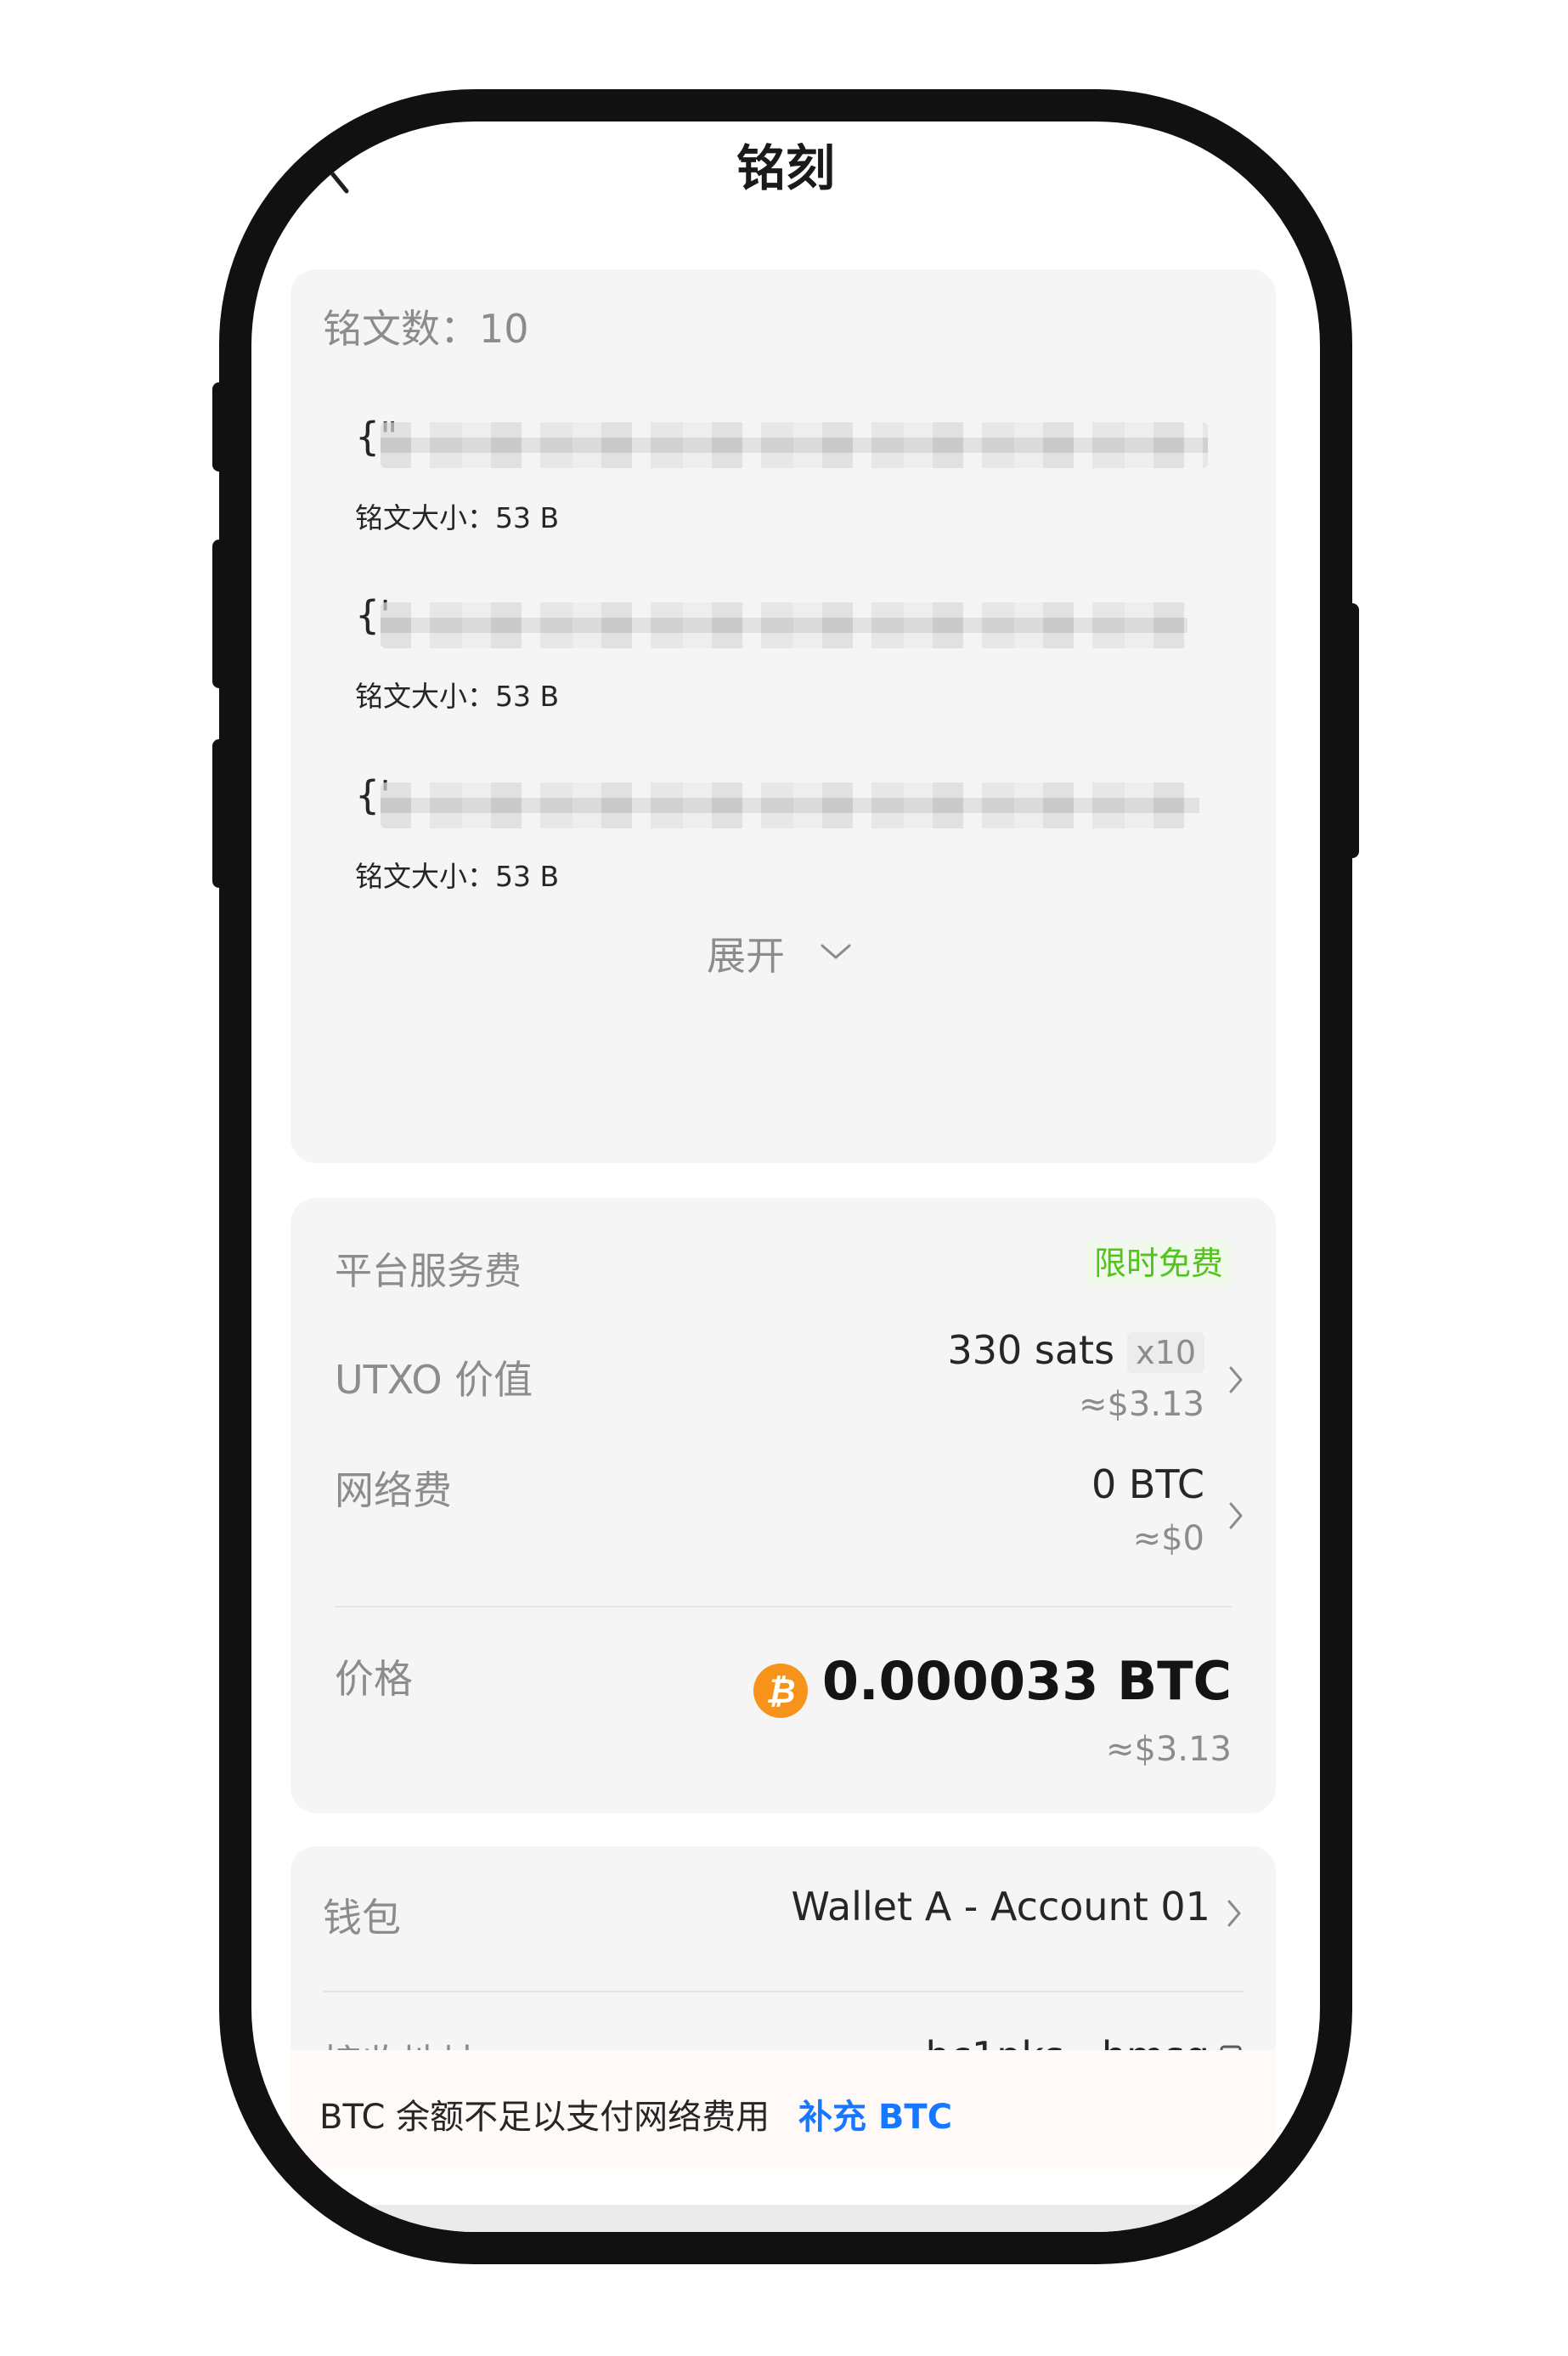 The height and width of the screenshot is (2356, 1568). I want to click on expand-label: 展开, so click(746, 956).